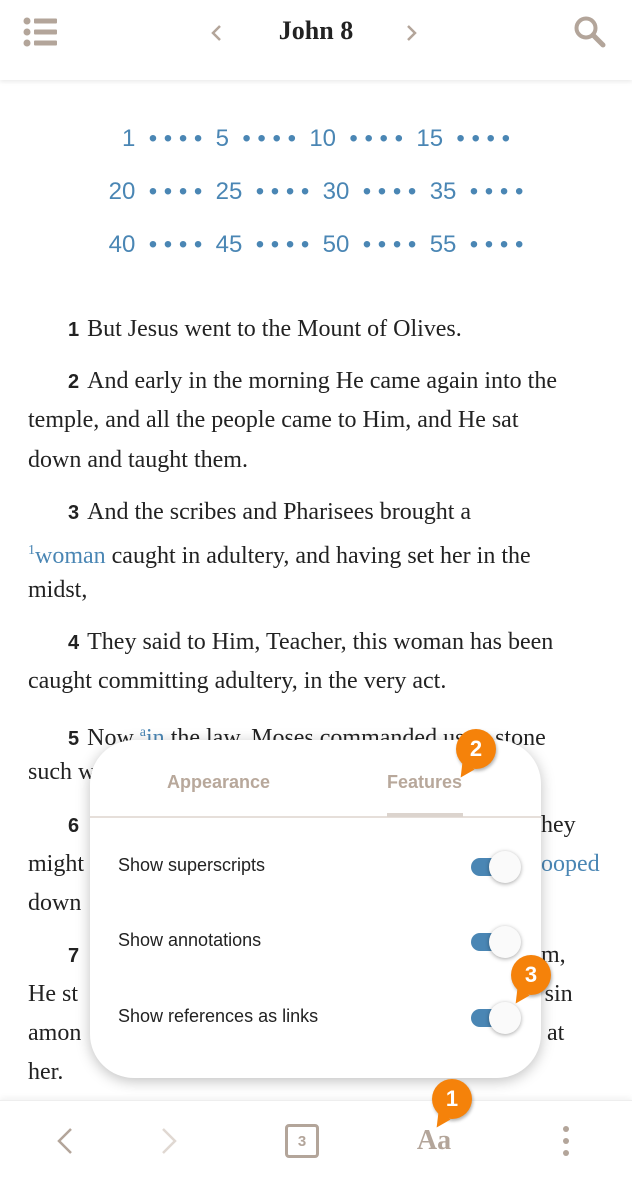  Describe the element at coordinates (218, 1016) in the screenshot. I see `setting-label: Show references as links` at that location.